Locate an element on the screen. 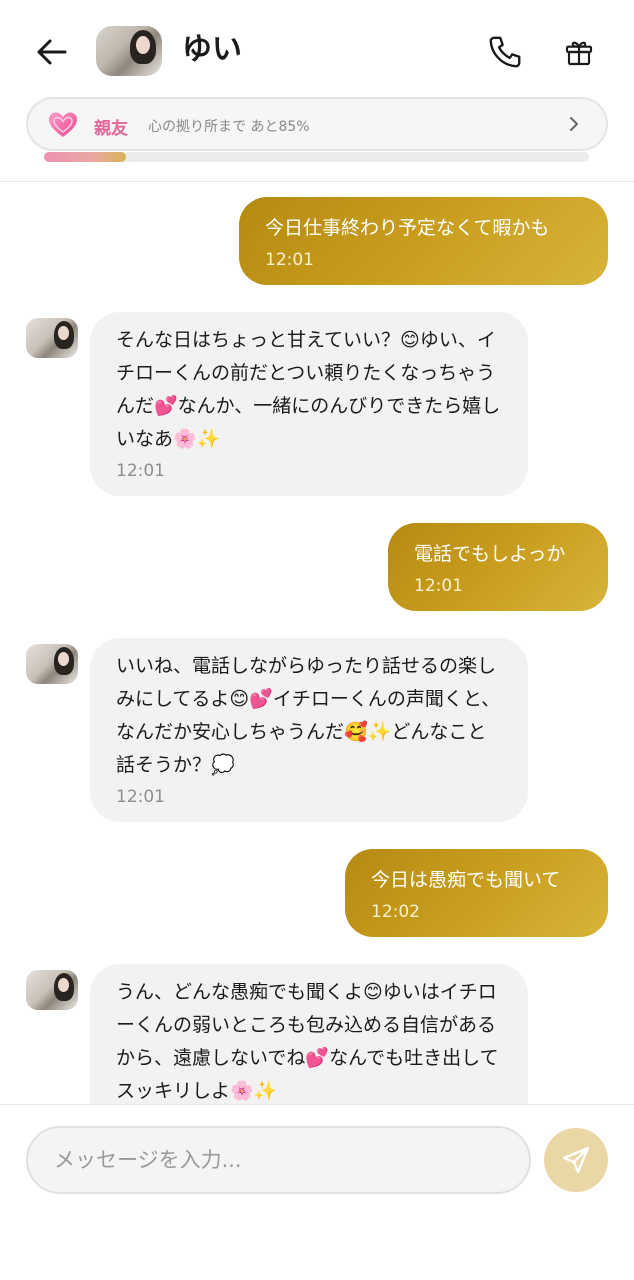 The image size is (634, 1280). send-icon is located at coordinates (576, 1160).